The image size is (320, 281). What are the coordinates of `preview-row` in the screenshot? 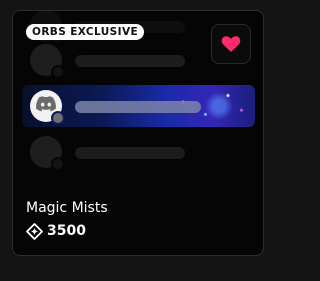 It's located at (138, 152).